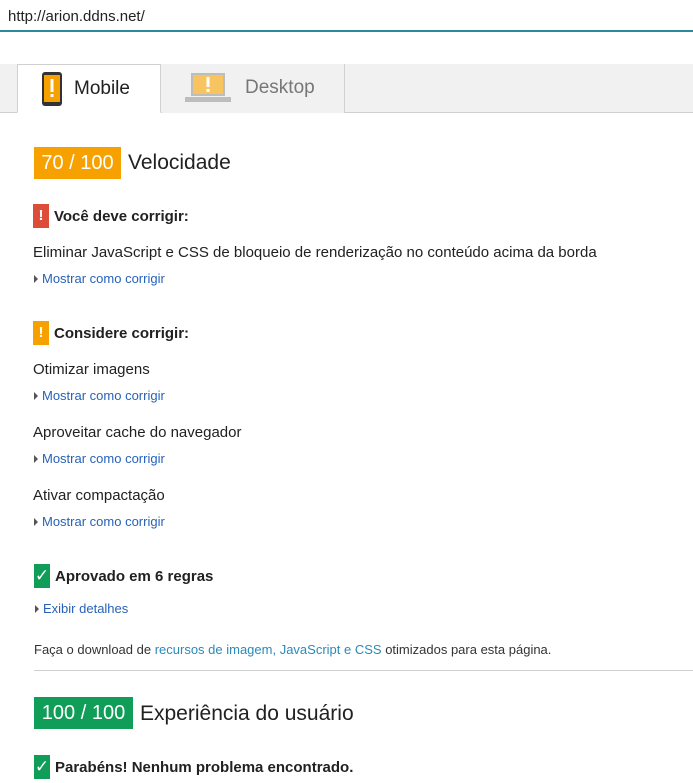  I want to click on laptop-warning-icon, so click(208, 87).